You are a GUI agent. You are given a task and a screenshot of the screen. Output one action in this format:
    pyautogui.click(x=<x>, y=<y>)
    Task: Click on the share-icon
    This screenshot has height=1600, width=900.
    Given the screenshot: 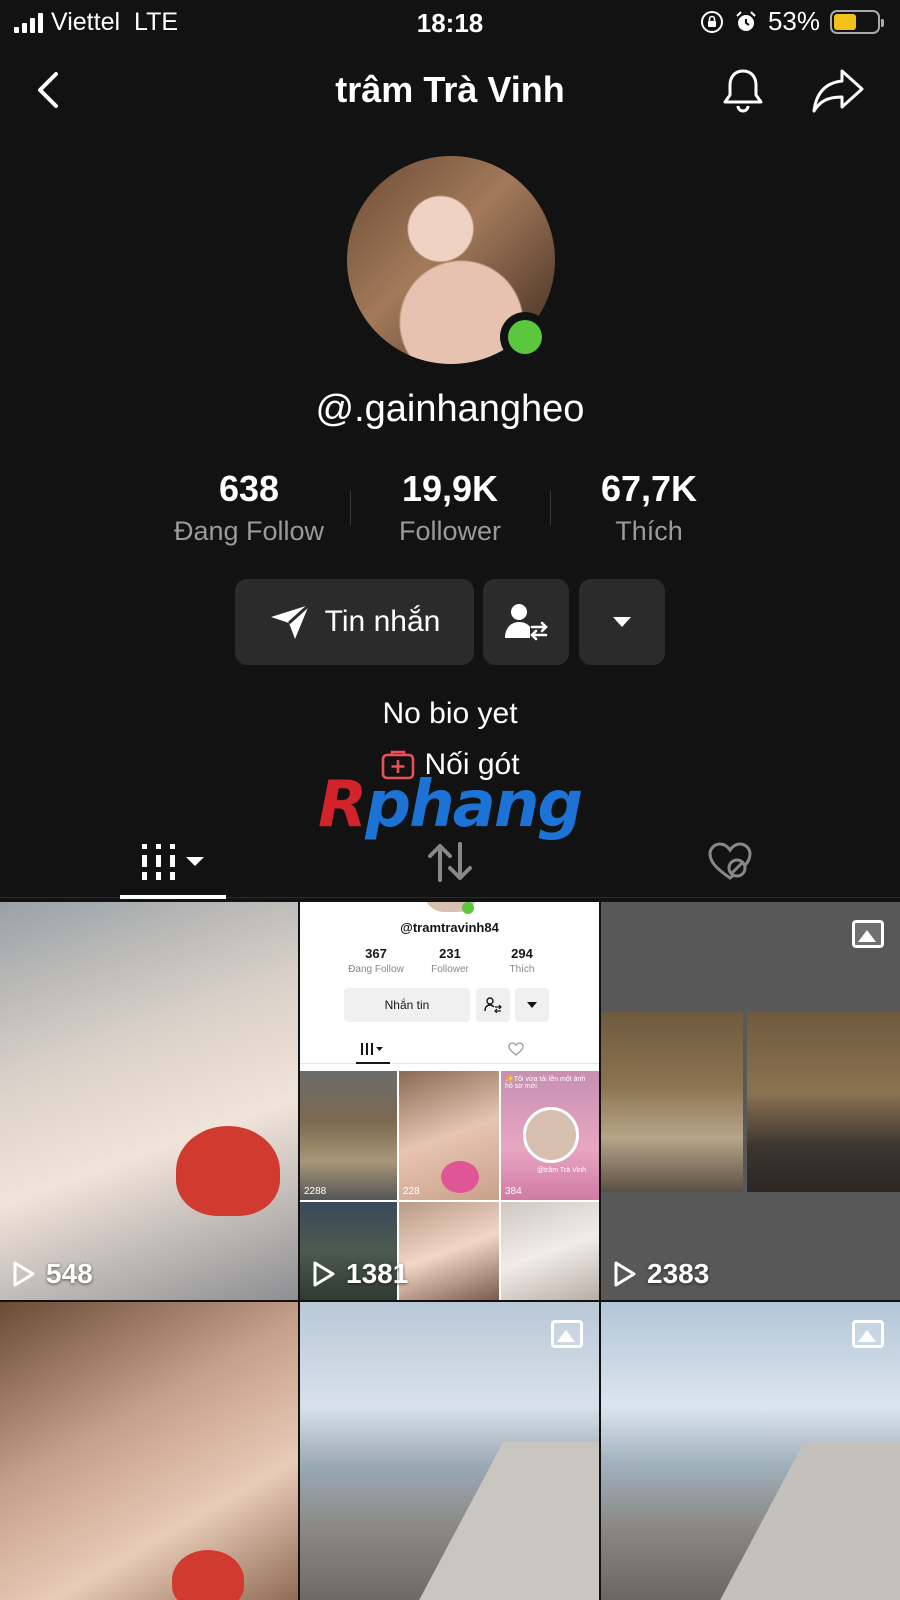 What is the action you would take?
    pyautogui.click(x=838, y=90)
    